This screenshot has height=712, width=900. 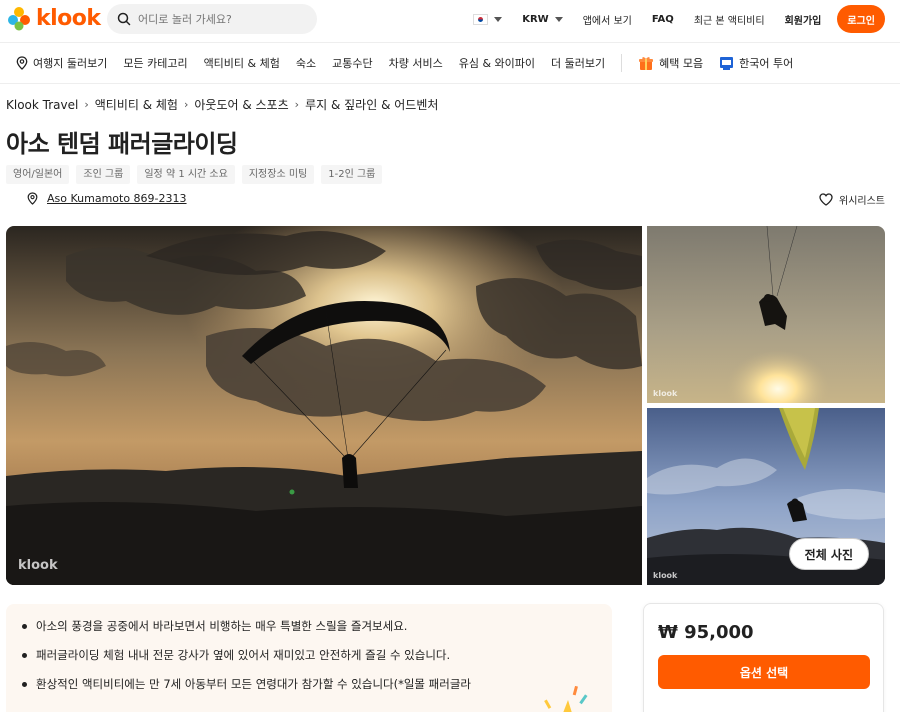 I want to click on nav-item-label: 액티비티 & 체험, so click(x=241, y=63).